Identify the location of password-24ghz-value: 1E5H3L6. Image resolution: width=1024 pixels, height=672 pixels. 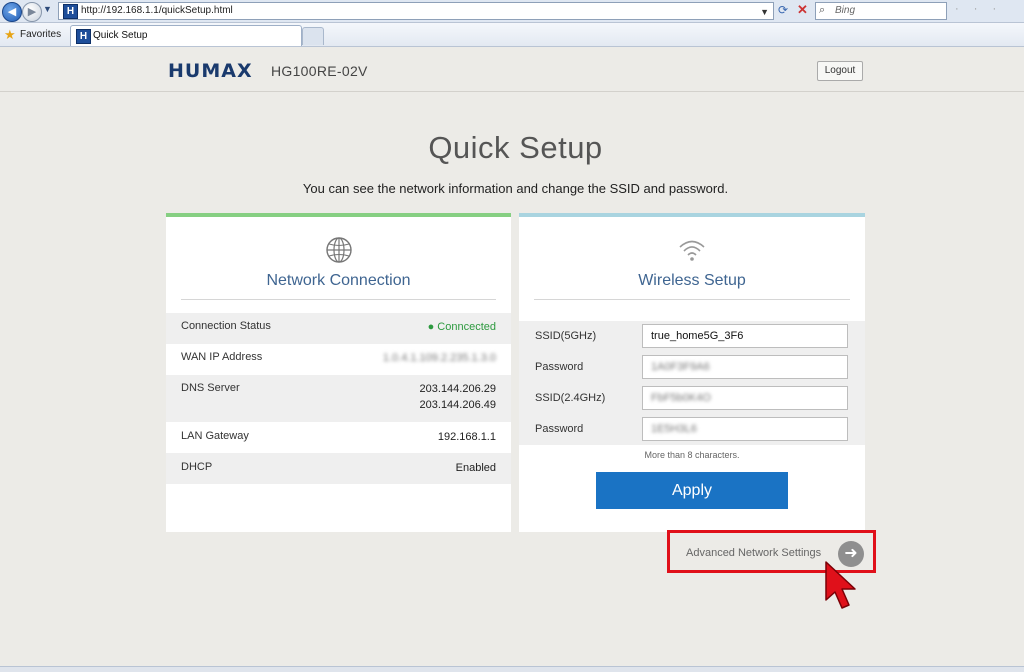
(674, 429).